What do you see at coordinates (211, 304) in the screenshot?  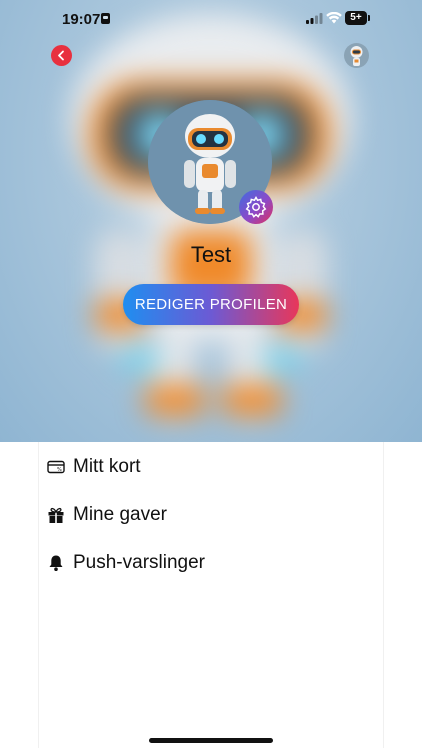 I see `edit-profile-button: REDIGER PROFILEN` at bounding box center [211, 304].